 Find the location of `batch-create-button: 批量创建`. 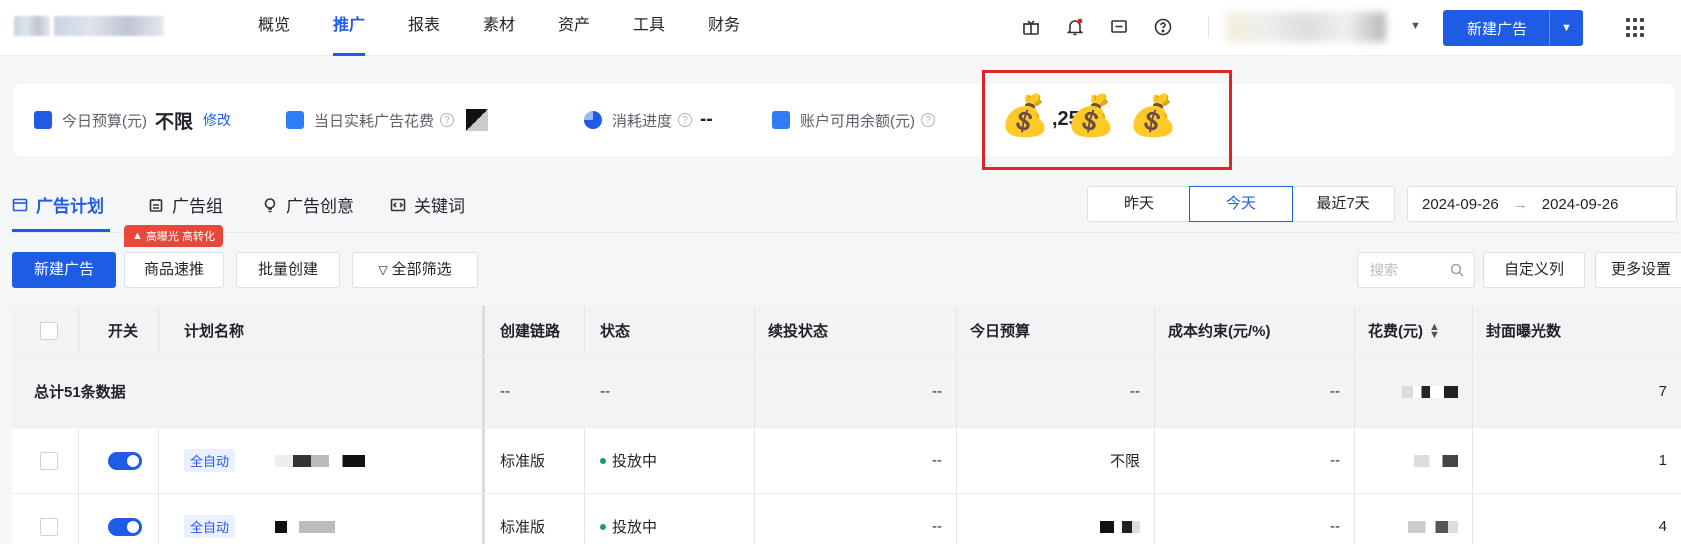

batch-create-button: 批量创建 is located at coordinates (288, 270).